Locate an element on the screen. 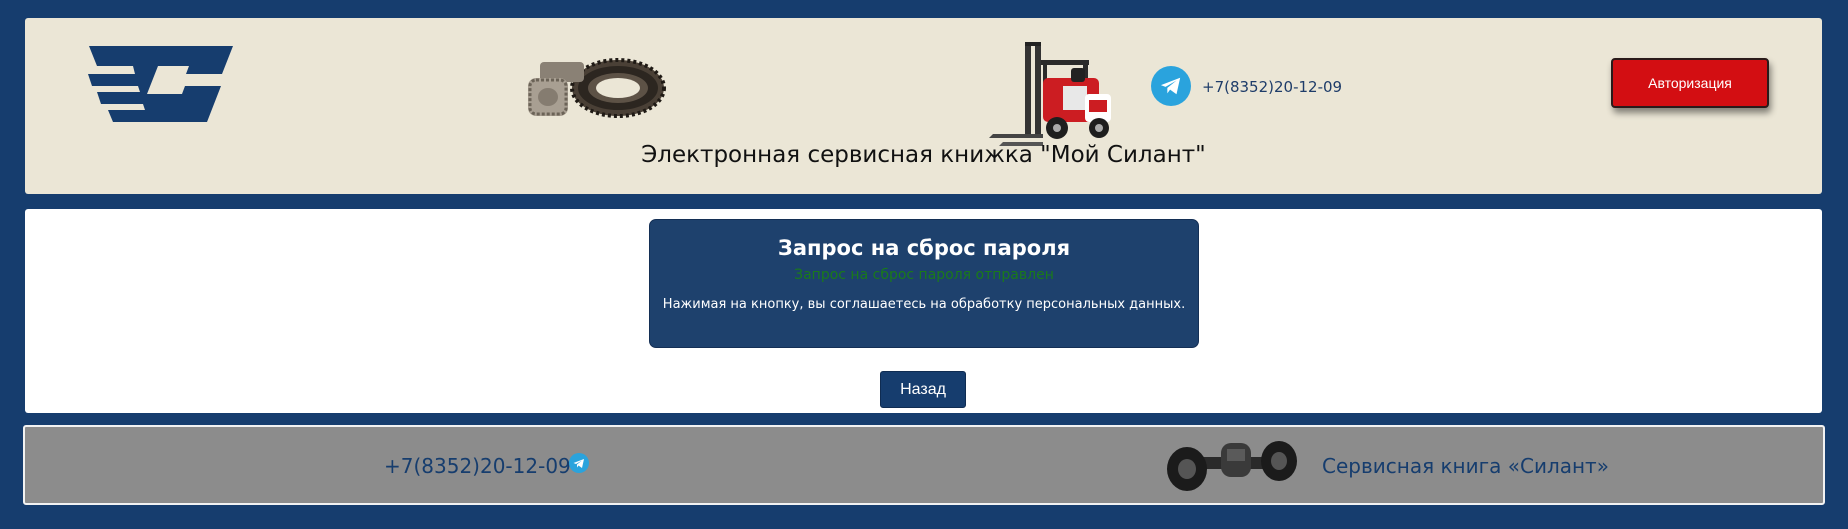  telegram-header-link is located at coordinates (1171, 86).